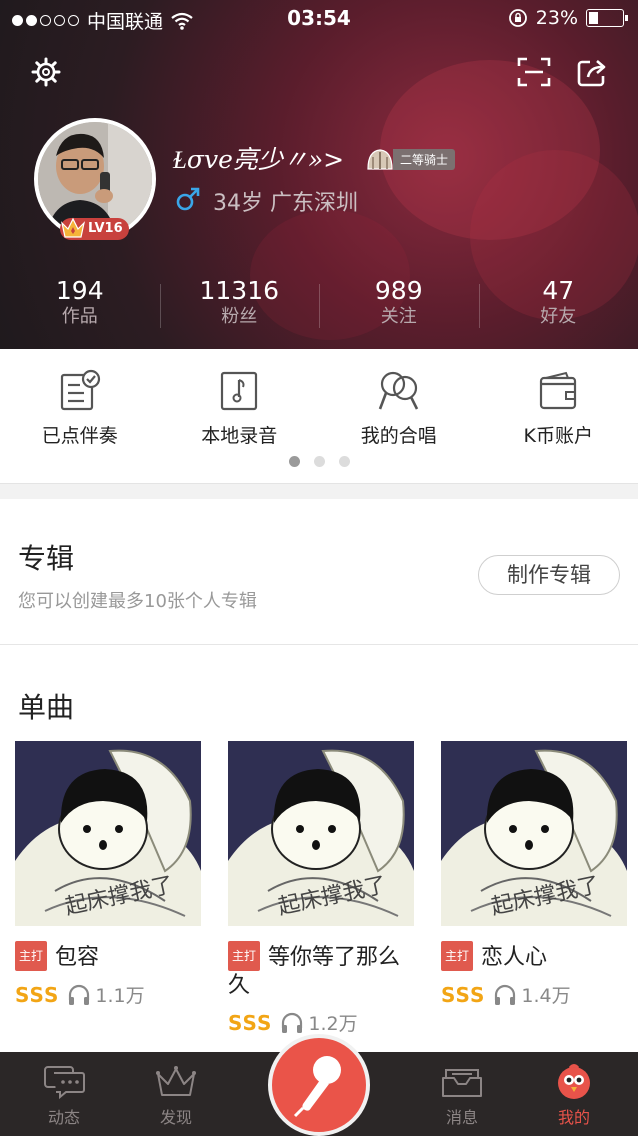 The image size is (638, 1136). I want to click on record-button, so click(319, 1085).